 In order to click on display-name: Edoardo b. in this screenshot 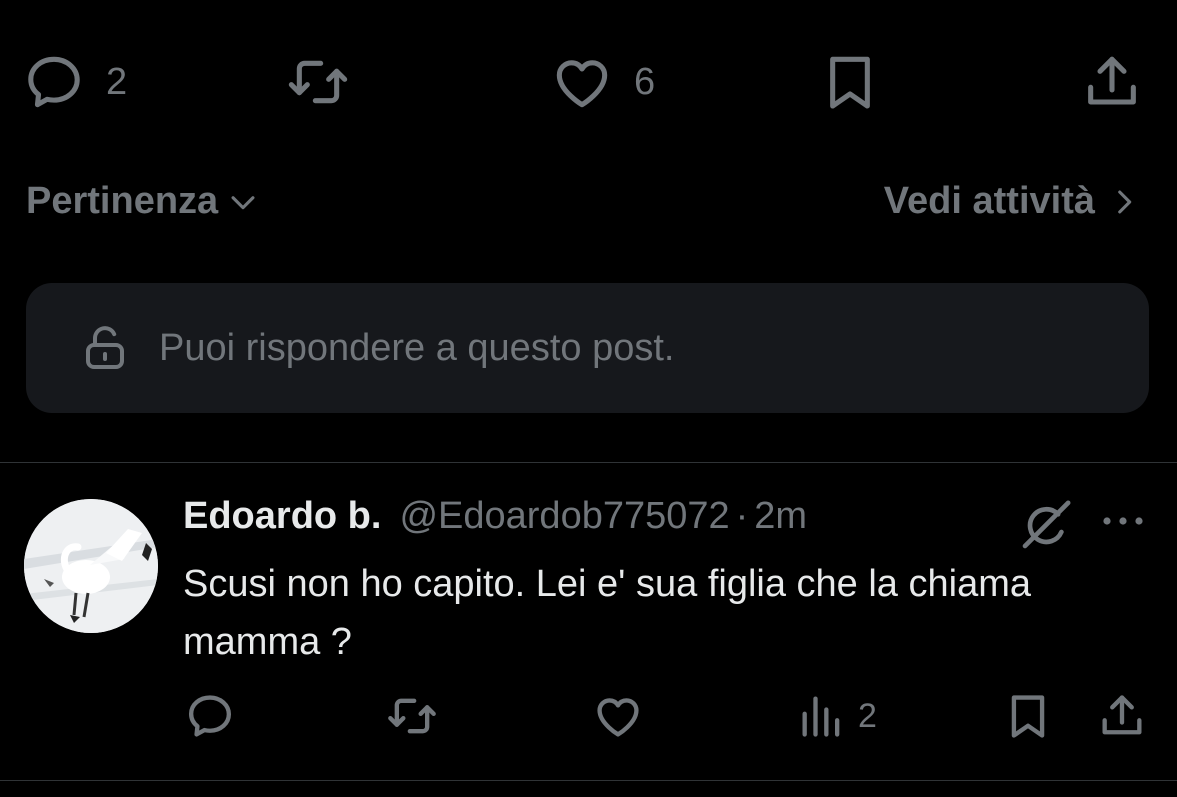, I will do `click(282, 516)`.